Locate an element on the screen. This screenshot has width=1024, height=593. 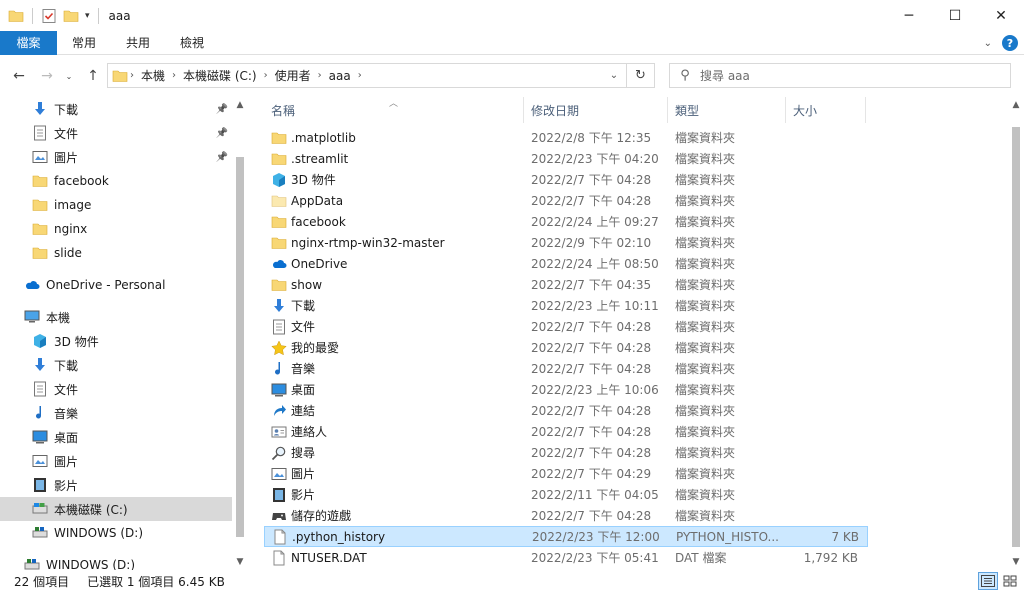
nav-item: 下載 is located at coordinates (116, 365).